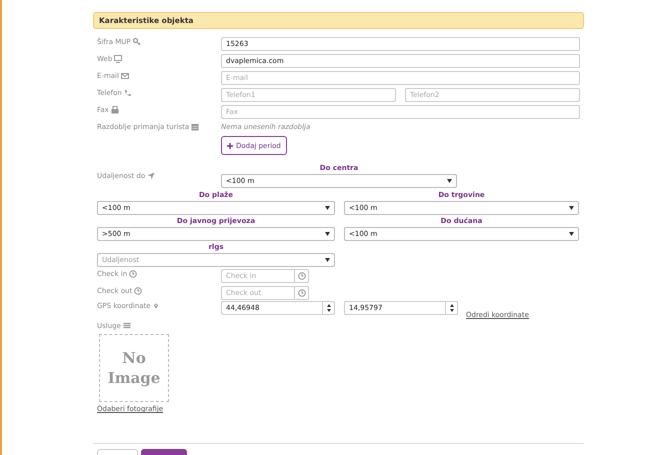 This screenshot has height=455, width=649. I want to click on location-arrow-icon, so click(151, 176).